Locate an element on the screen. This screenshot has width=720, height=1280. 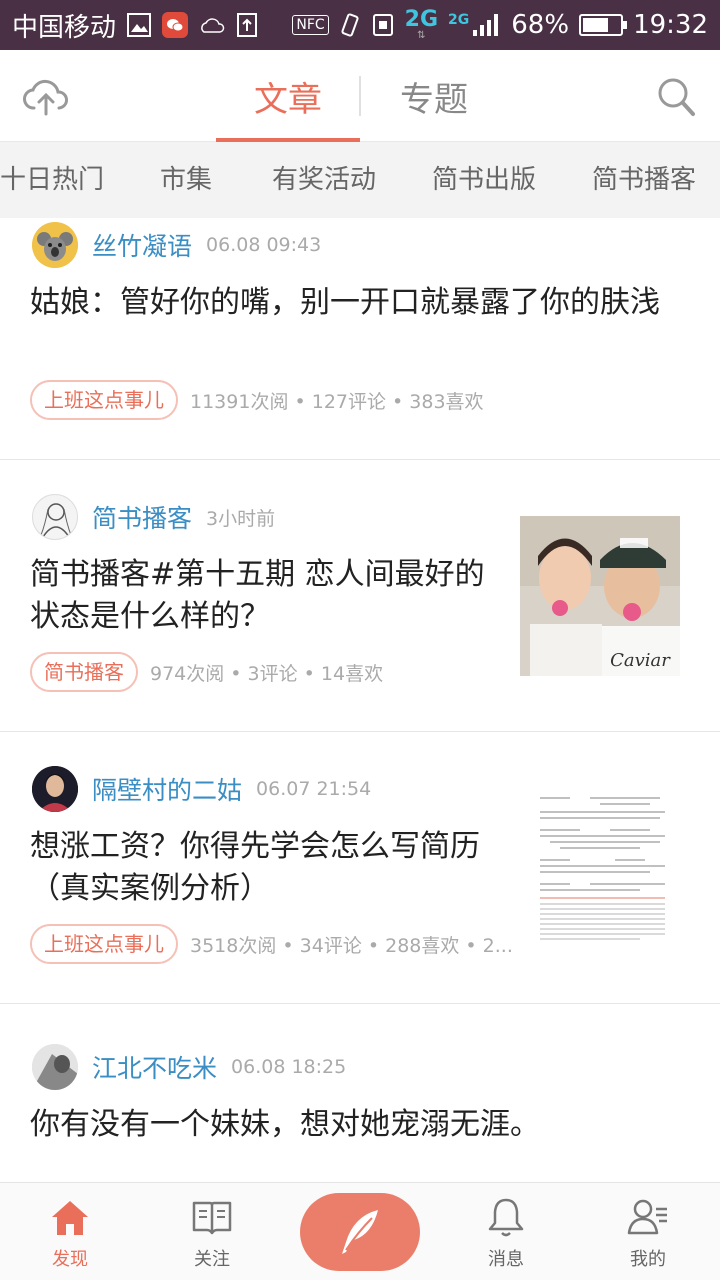
article-title: 简书播客#第十五期 恋人间最好的状态是什么样的？ is located at coordinates (265, 596).